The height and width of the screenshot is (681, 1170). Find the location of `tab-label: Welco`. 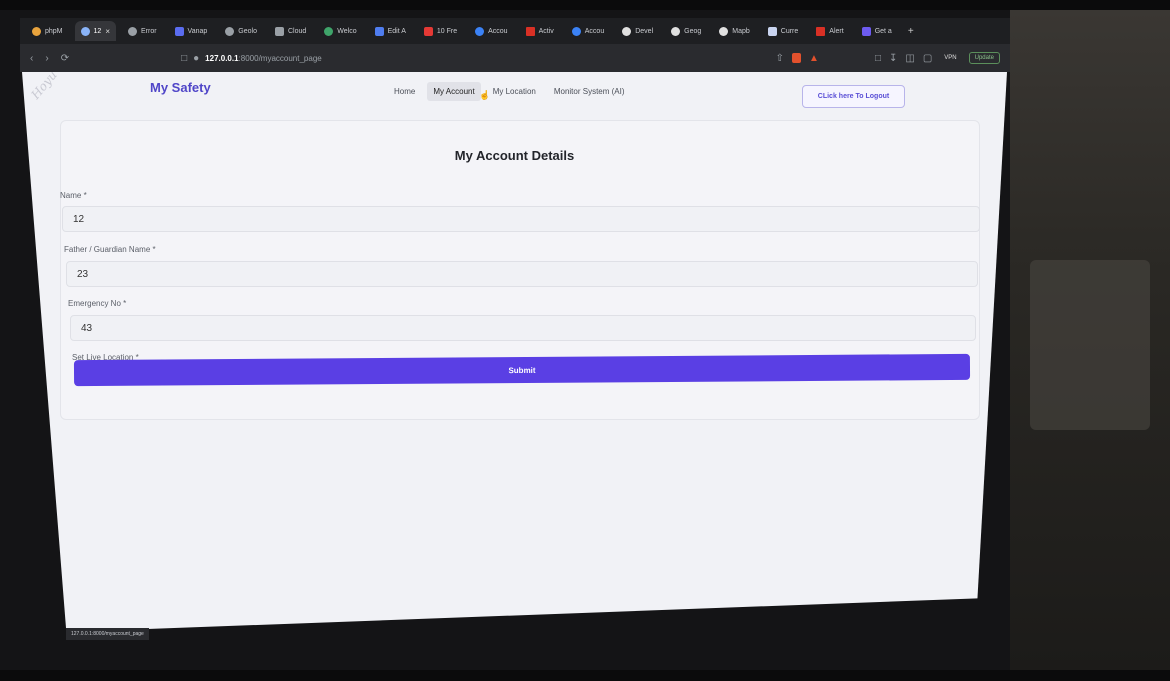

tab-label: Welco is located at coordinates (347, 31).